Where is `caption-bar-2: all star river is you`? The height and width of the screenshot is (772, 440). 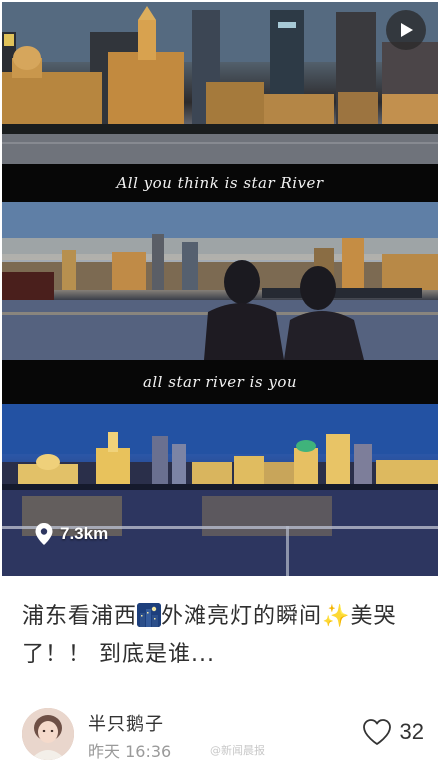 caption-bar-2: all star river is you is located at coordinates (220, 382).